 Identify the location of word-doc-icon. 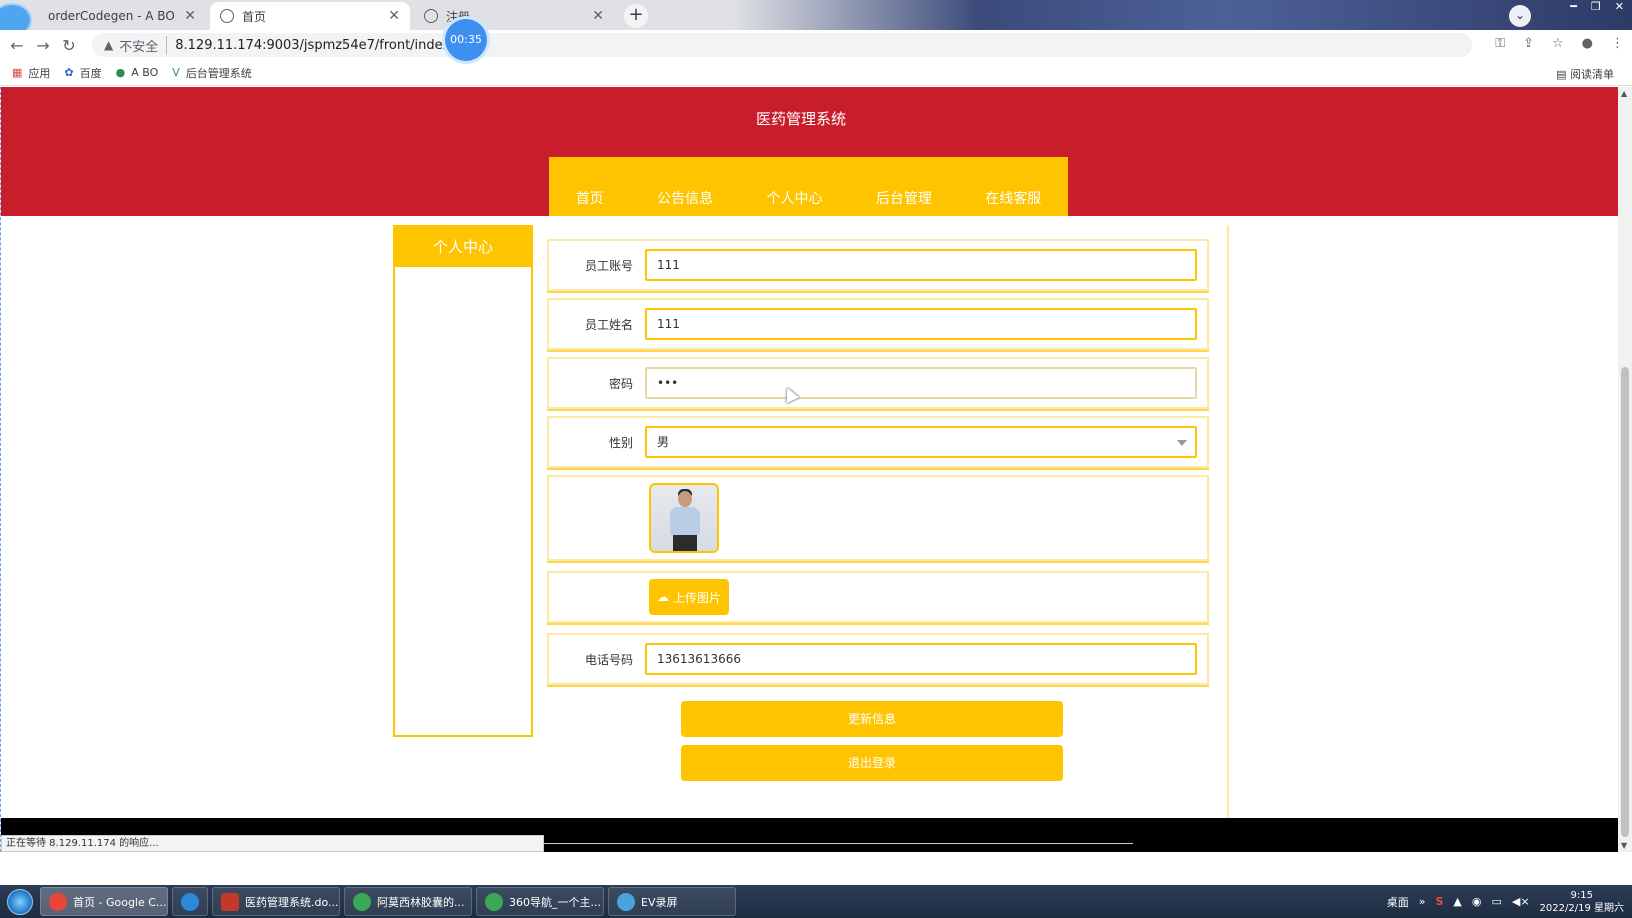
(230, 901).